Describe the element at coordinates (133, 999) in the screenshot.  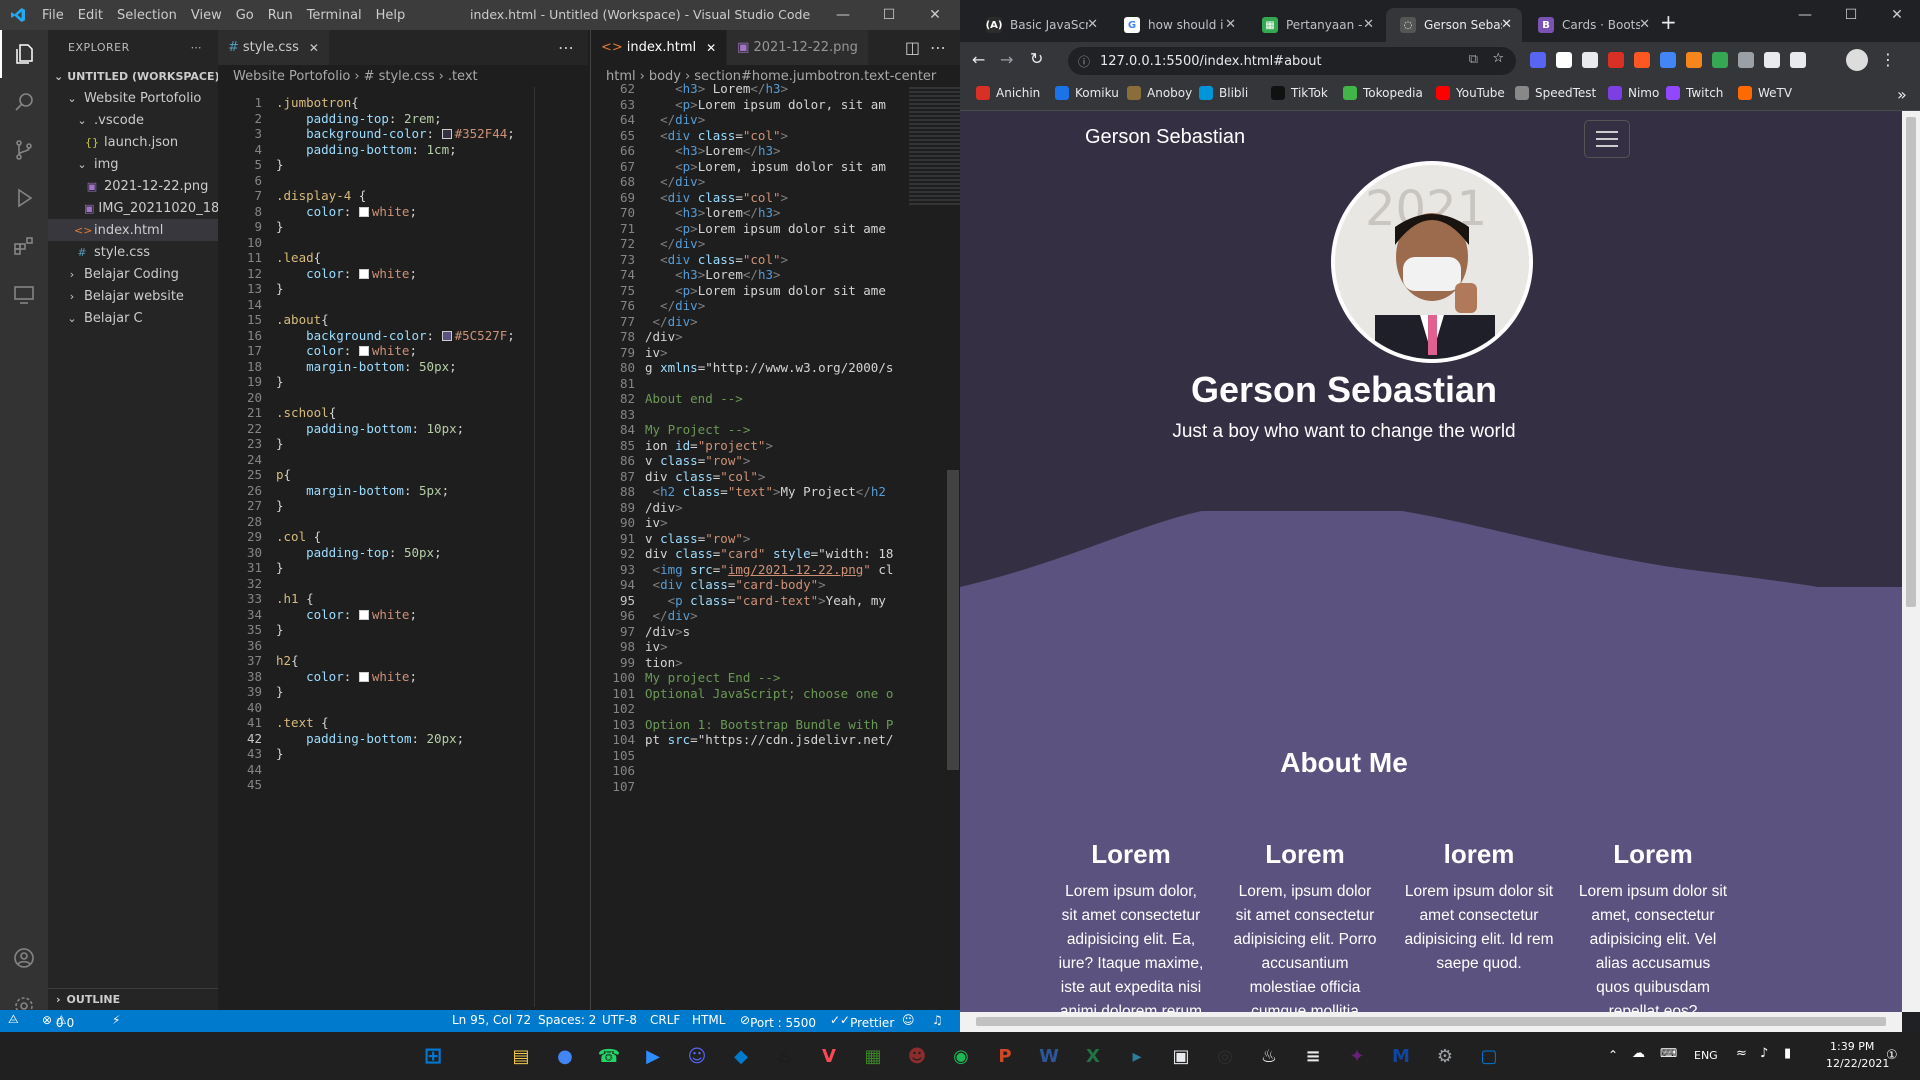
I see `outline-section: › OUTLINE` at that location.